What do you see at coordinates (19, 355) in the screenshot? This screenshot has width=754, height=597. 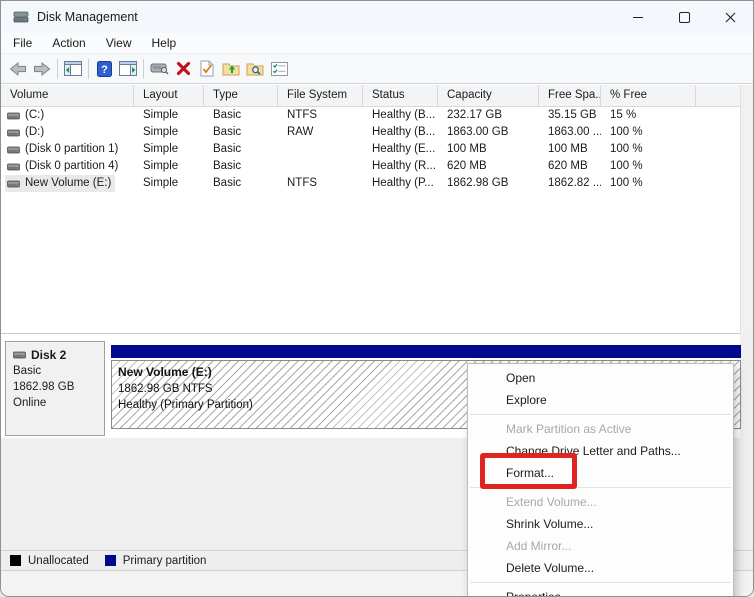 I see `disk-icon` at bounding box center [19, 355].